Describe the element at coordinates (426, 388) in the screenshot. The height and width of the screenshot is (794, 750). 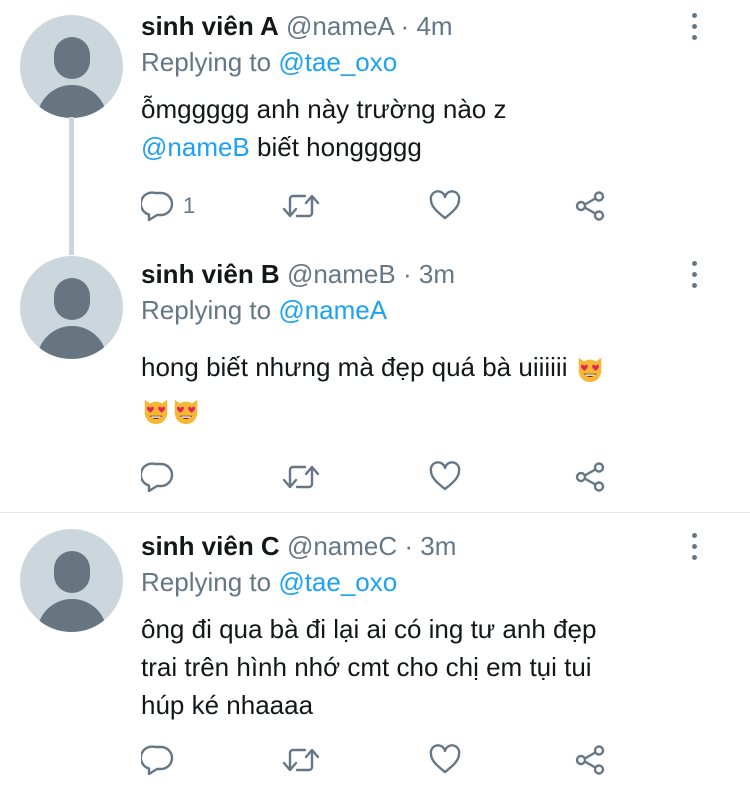
I see `tweet-text: hong biết nhưng mà đẹp quá bà uiiiiii` at that location.